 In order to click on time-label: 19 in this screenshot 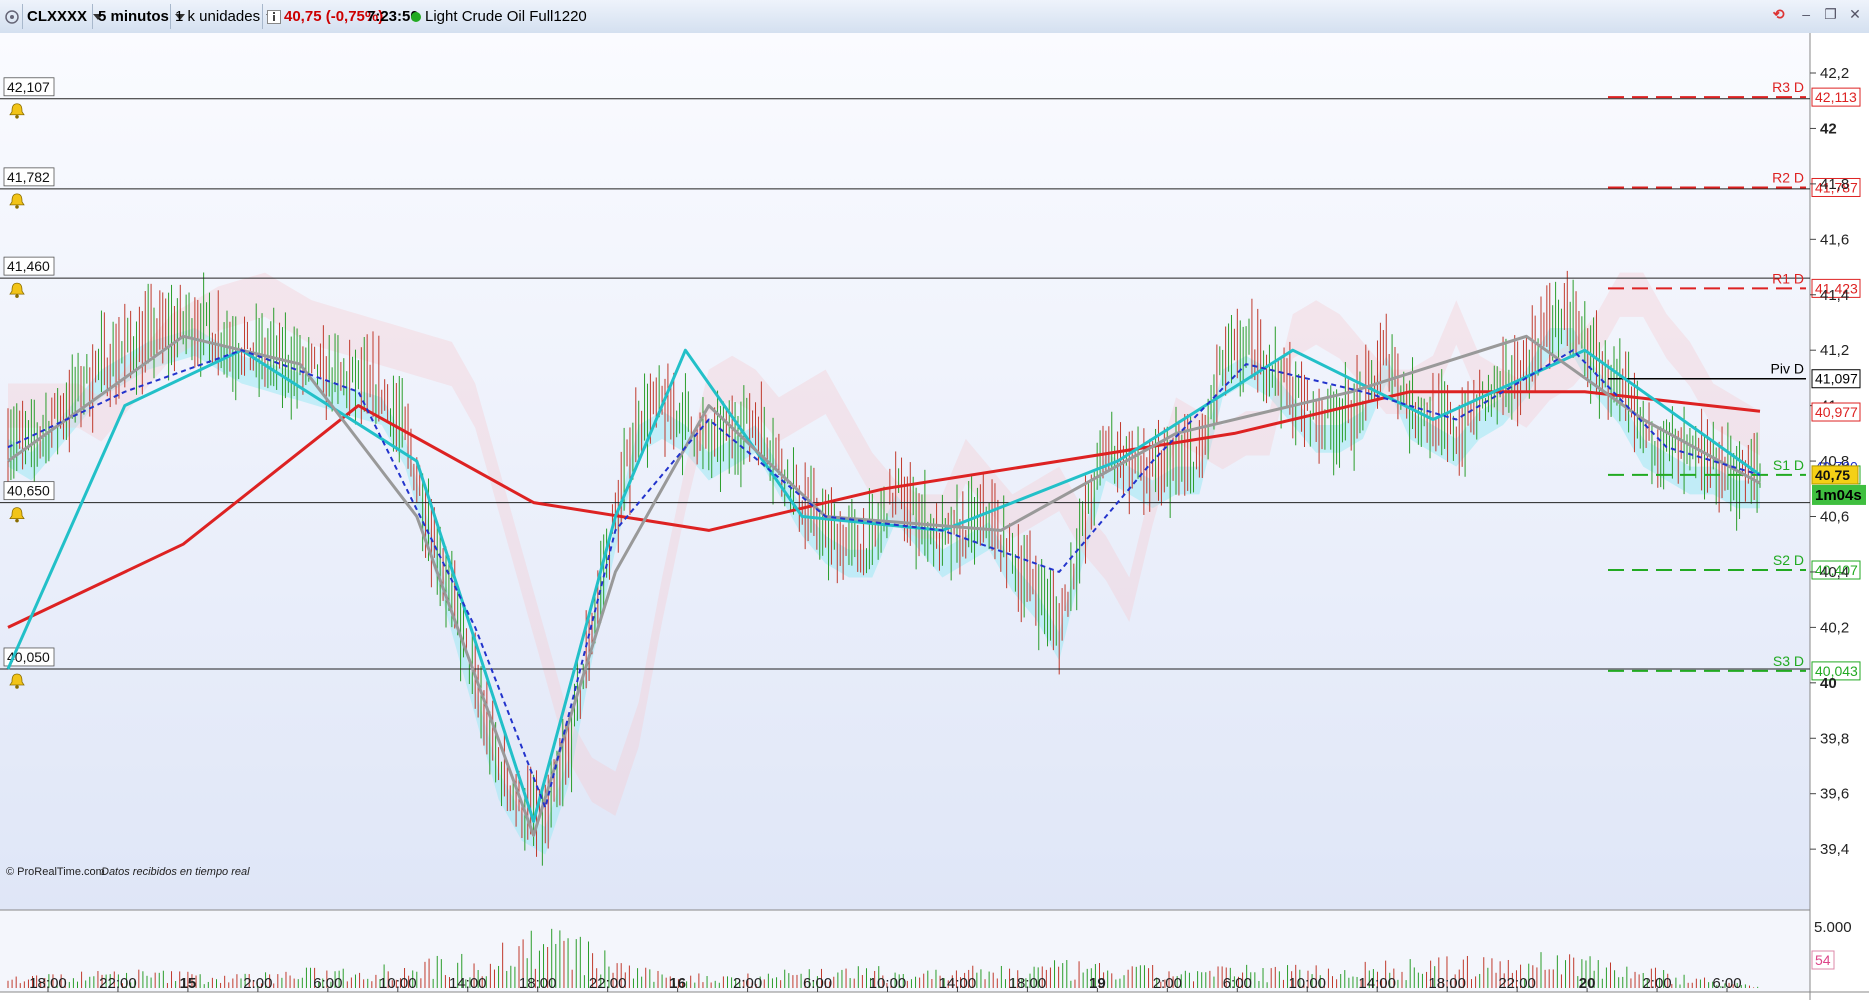, I will do `click(1097, 983)`.